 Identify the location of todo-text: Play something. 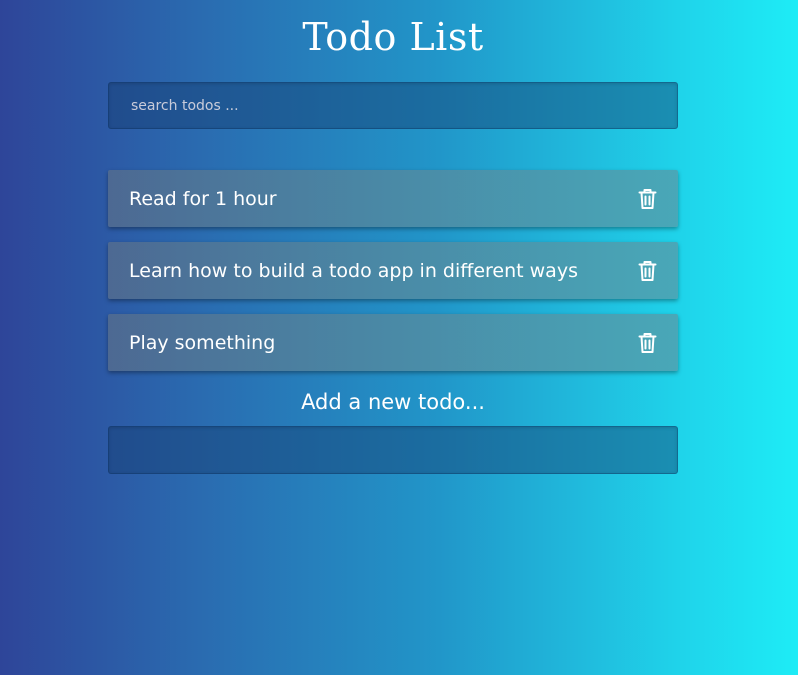
(202, 342).